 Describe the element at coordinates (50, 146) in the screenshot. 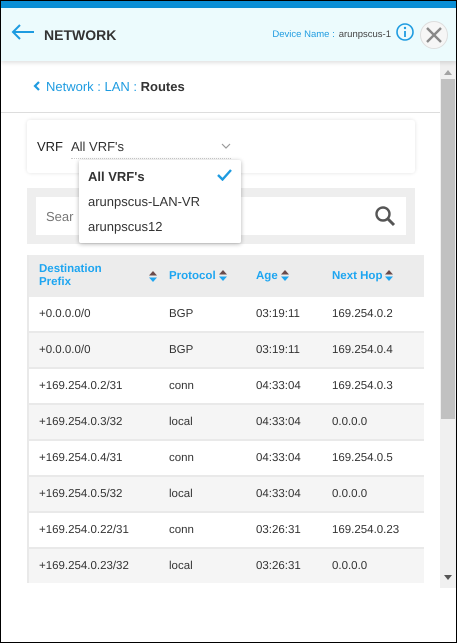

I see `vrf-label: VRF` at that location.